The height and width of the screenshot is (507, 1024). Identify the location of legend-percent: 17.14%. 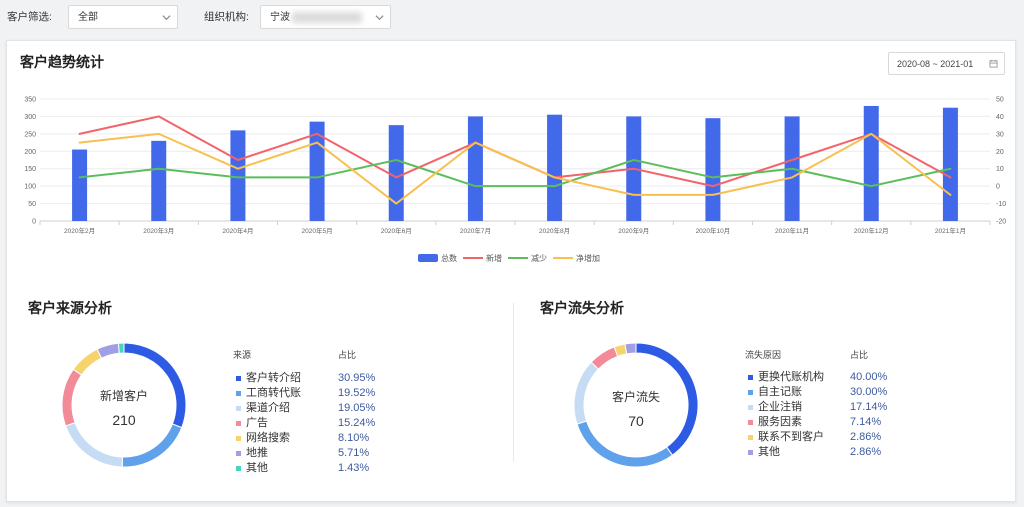
(869, 407).